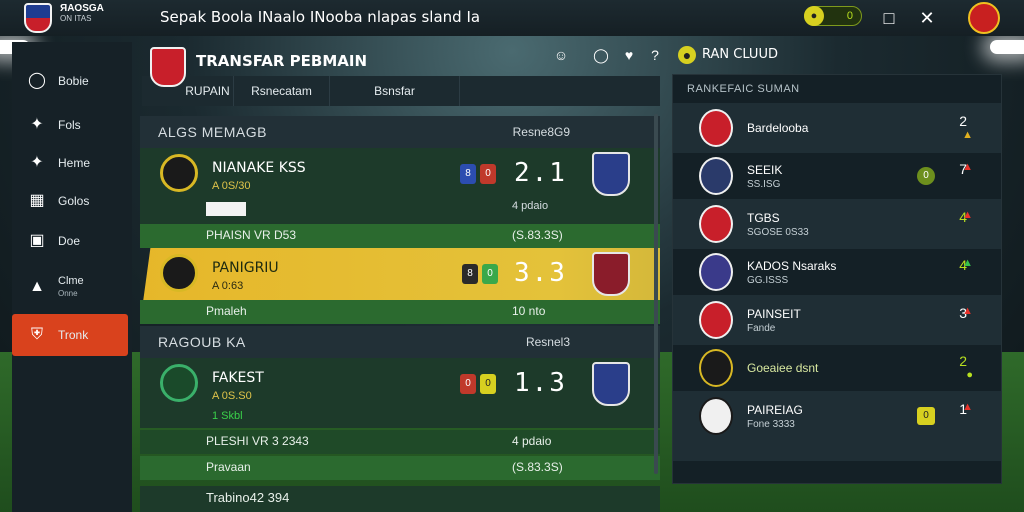 The image size is (1024, 512). Describe the element at coordinates (837, 272) in the screenshot. I see `ranking-row: KADOS Nsaraks GG.ISSS 4 ▲` at that location.